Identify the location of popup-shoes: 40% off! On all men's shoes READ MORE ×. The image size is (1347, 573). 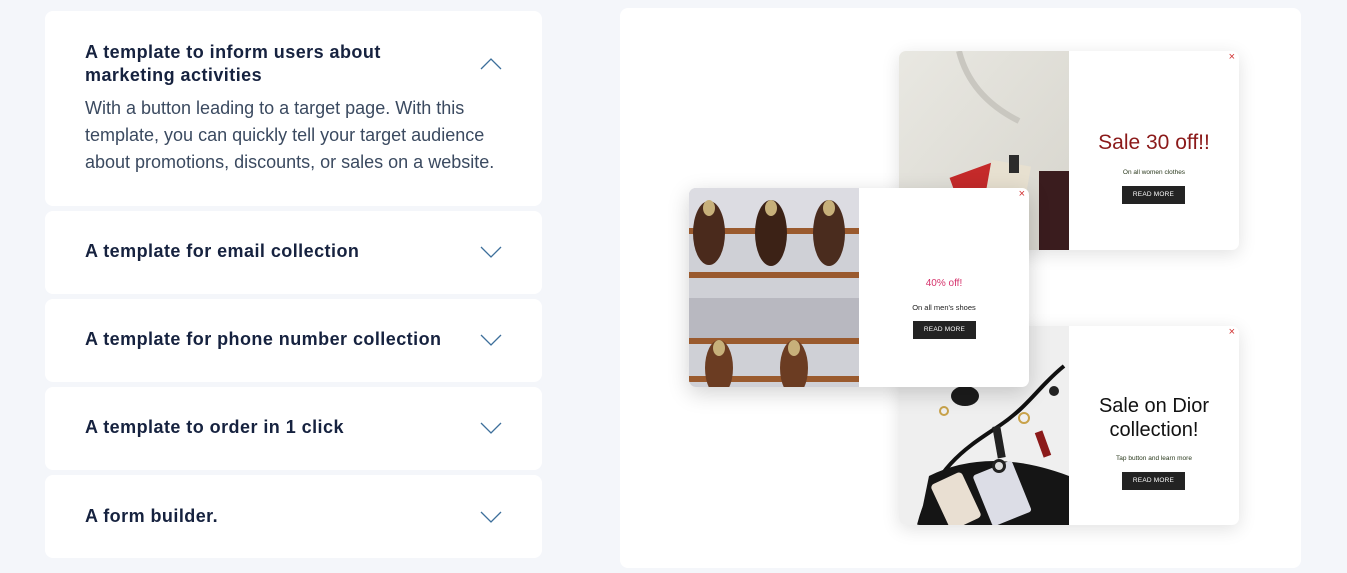
(859, 287).